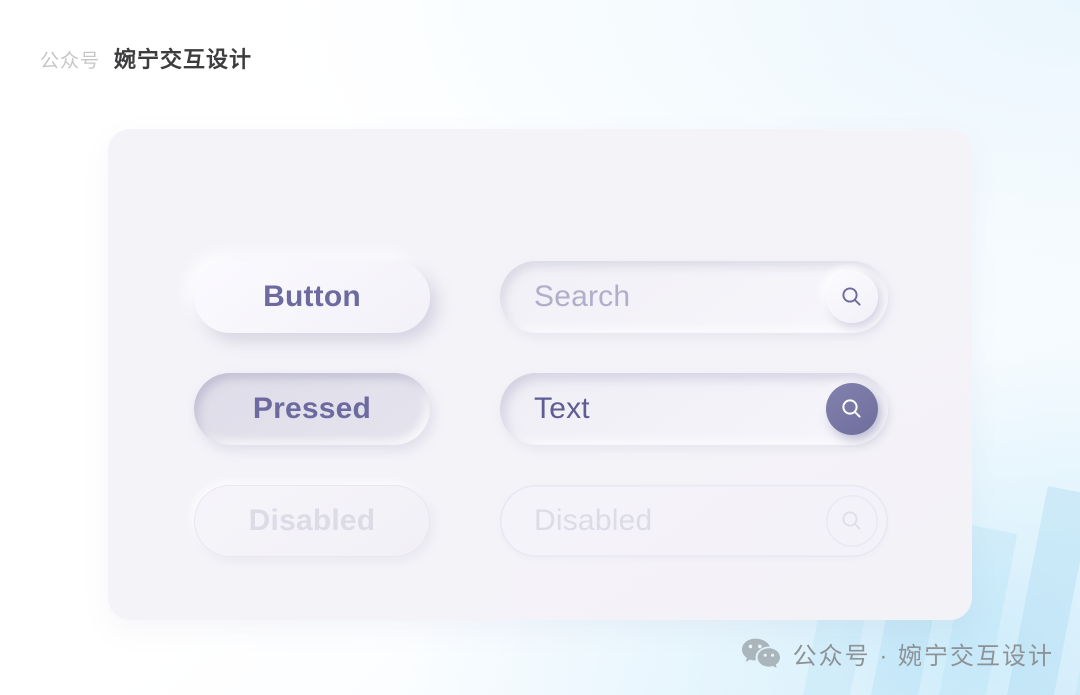 This screenshot has width=1080, height=695. I want to click on button-pressed: Pressed, so click(312, 409).